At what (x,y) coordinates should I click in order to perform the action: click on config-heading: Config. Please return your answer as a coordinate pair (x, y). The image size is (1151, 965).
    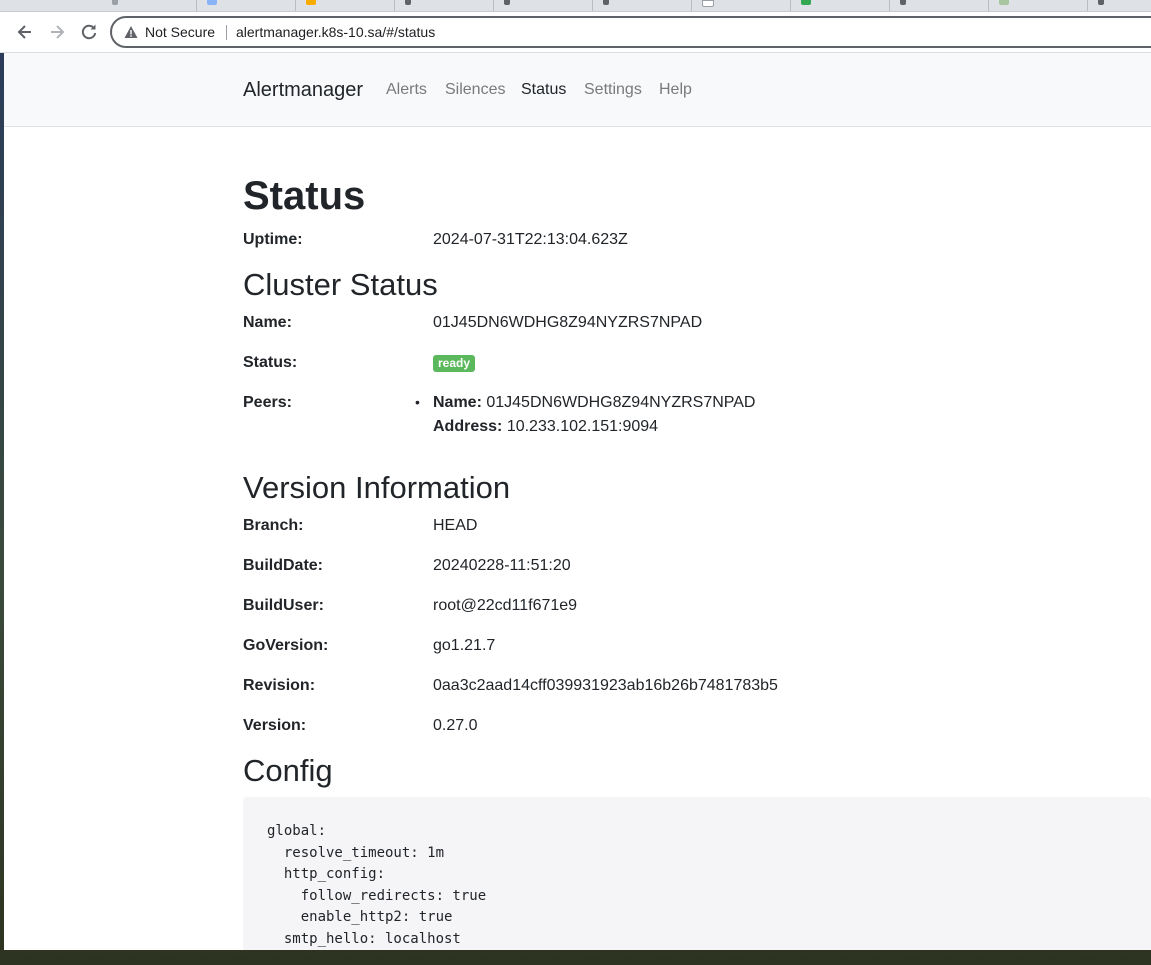
    Looking at the image, I should click on (288, 770).